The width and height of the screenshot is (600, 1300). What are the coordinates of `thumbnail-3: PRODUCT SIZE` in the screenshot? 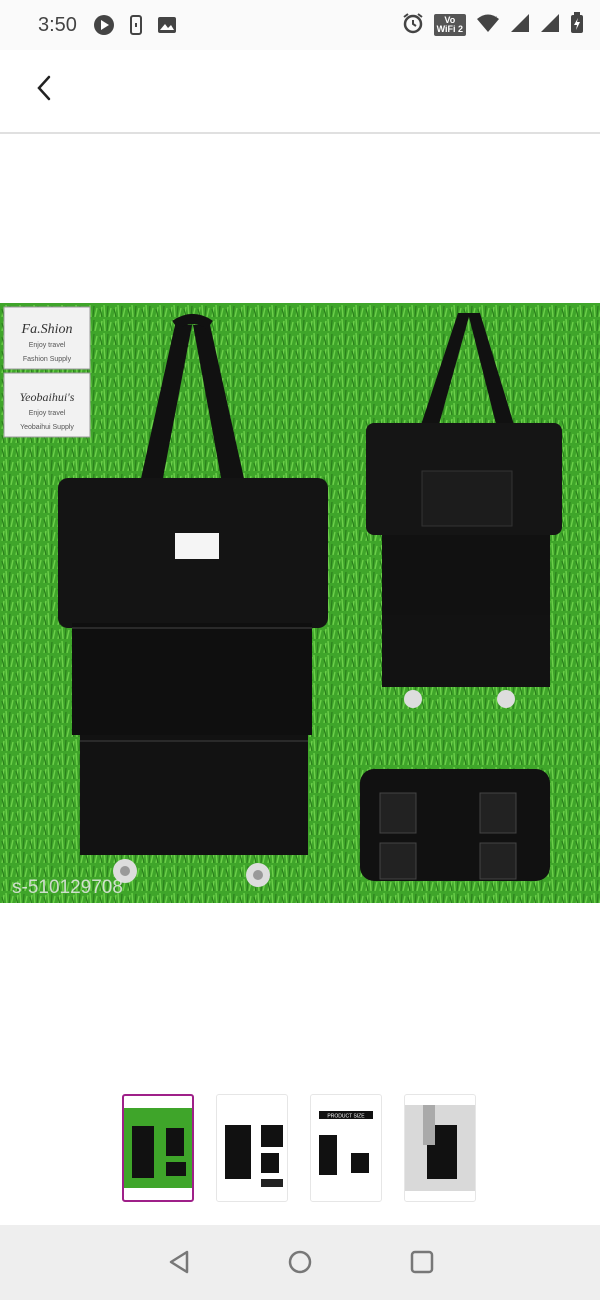 It's located at (346, 1148).